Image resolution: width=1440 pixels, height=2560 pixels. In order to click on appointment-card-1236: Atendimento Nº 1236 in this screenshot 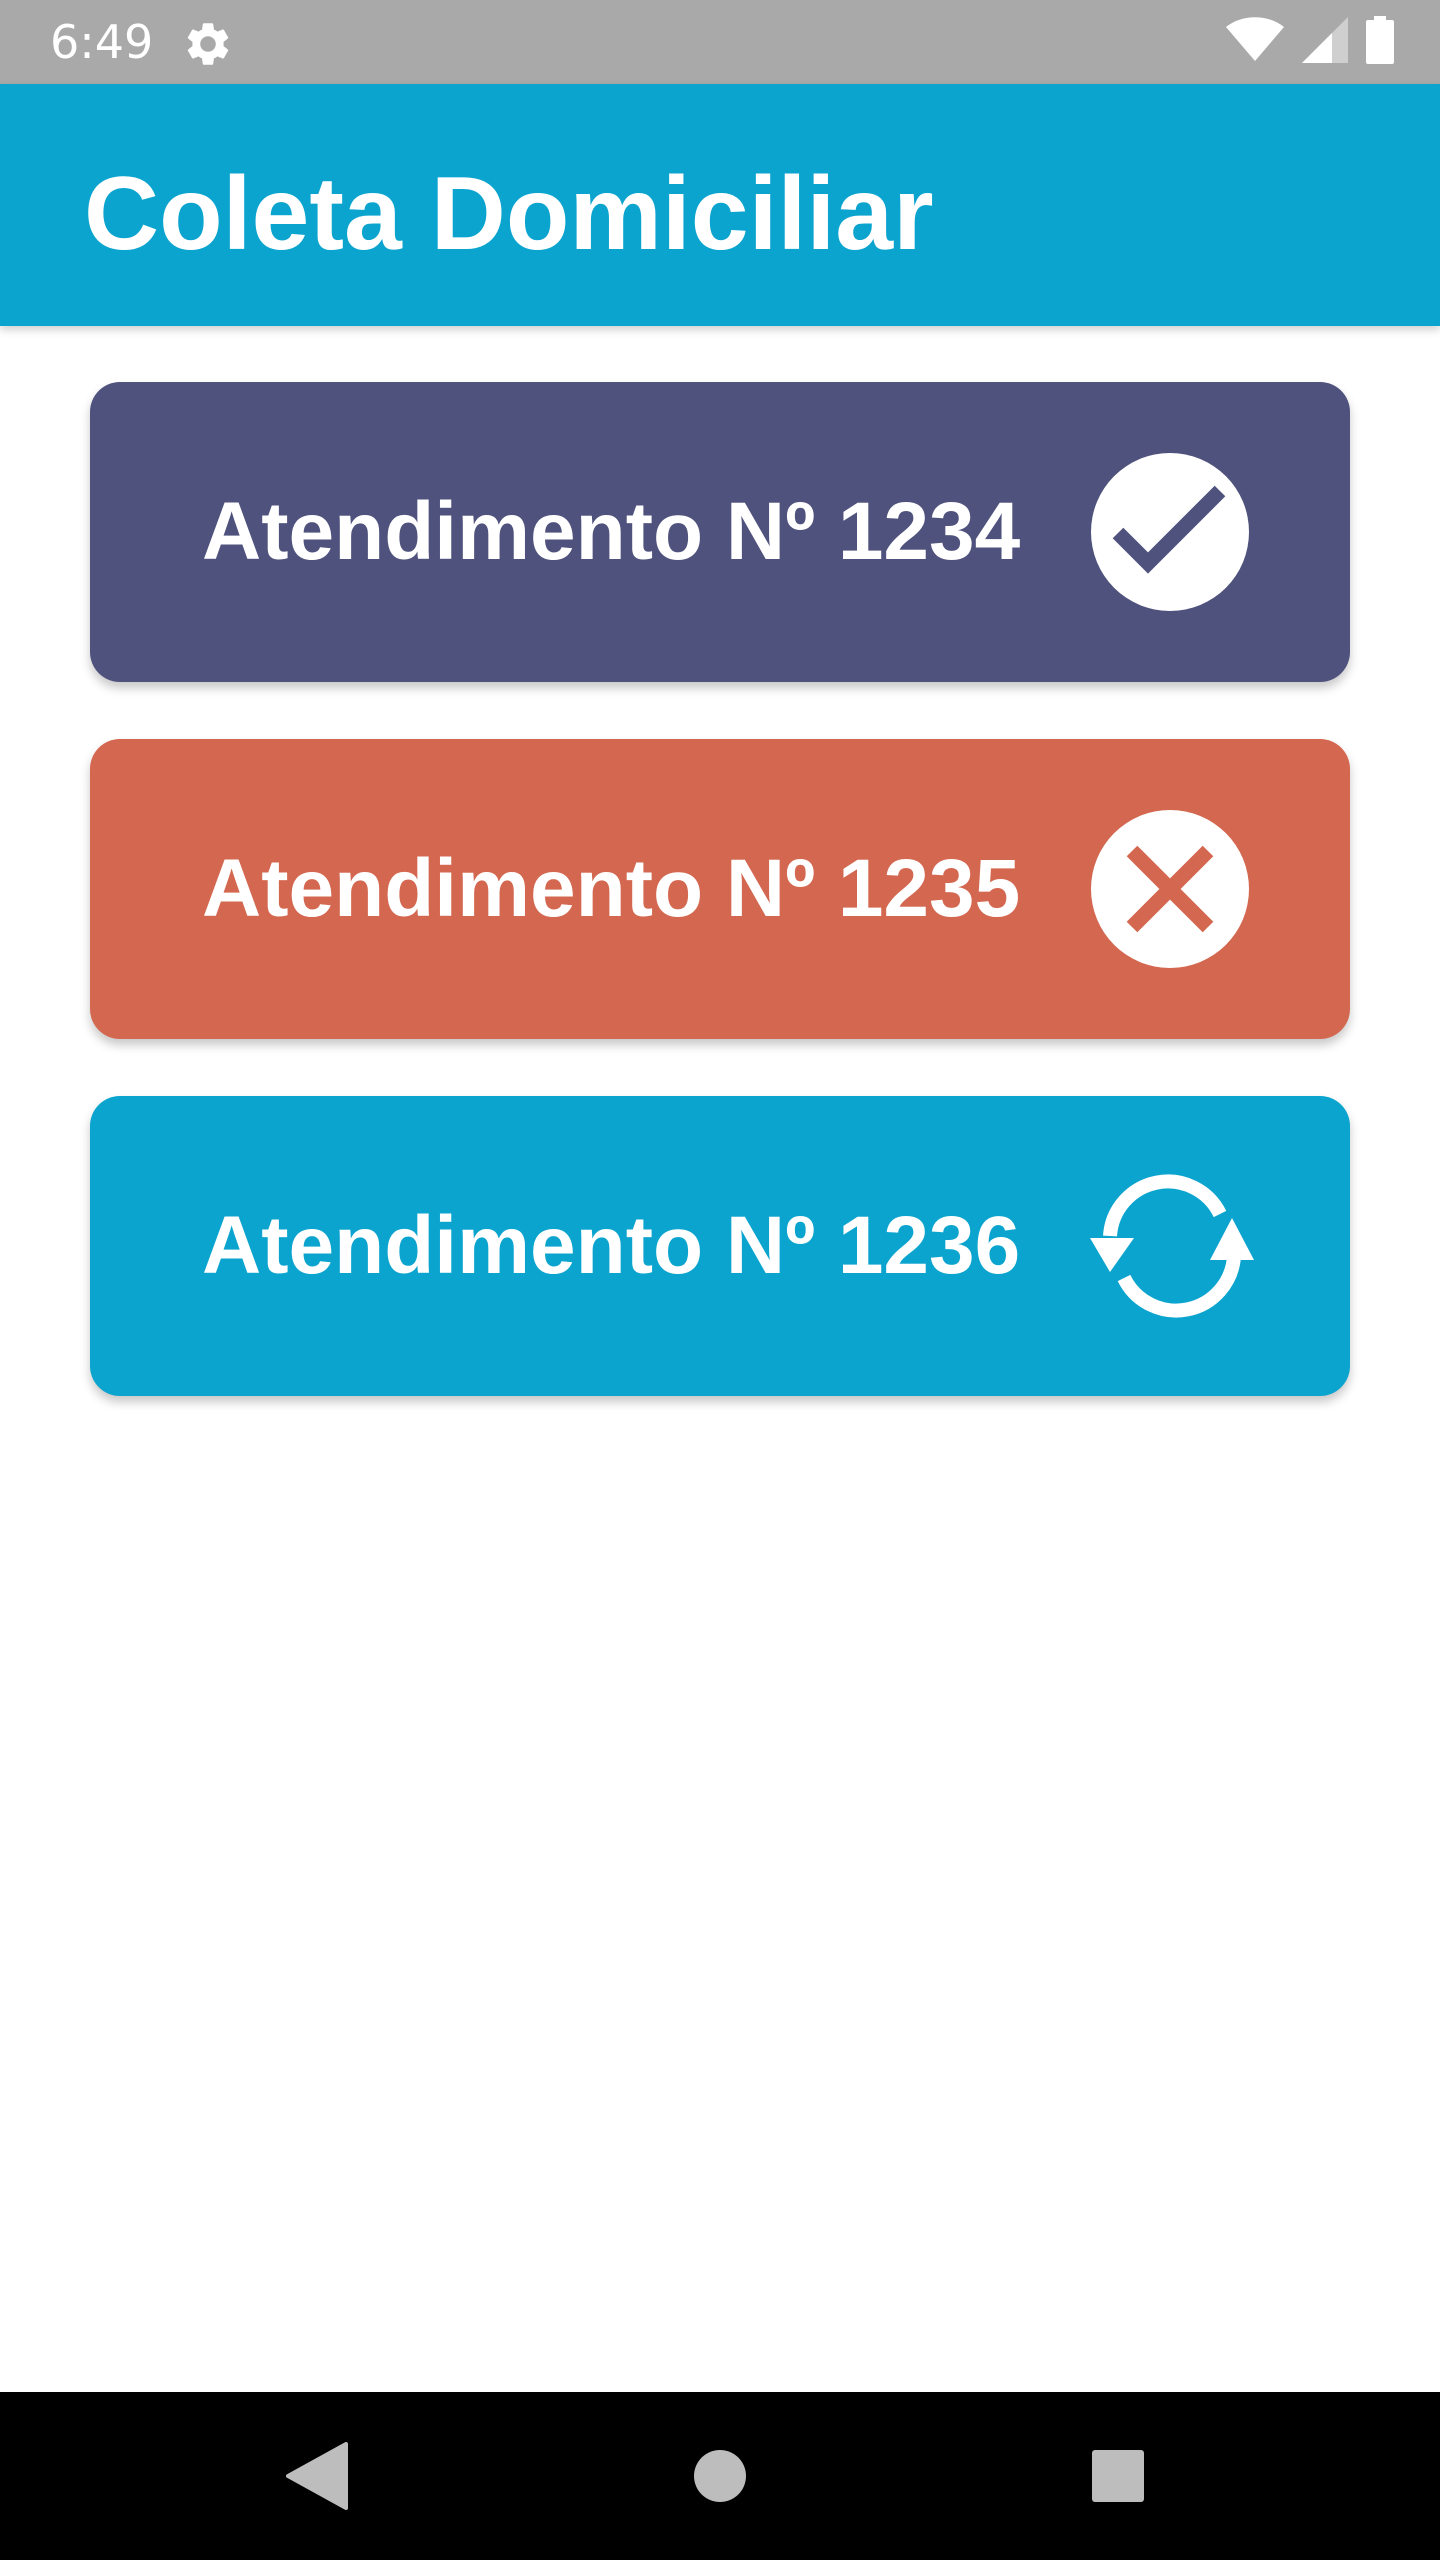, I will do `click(720, 1246)`.